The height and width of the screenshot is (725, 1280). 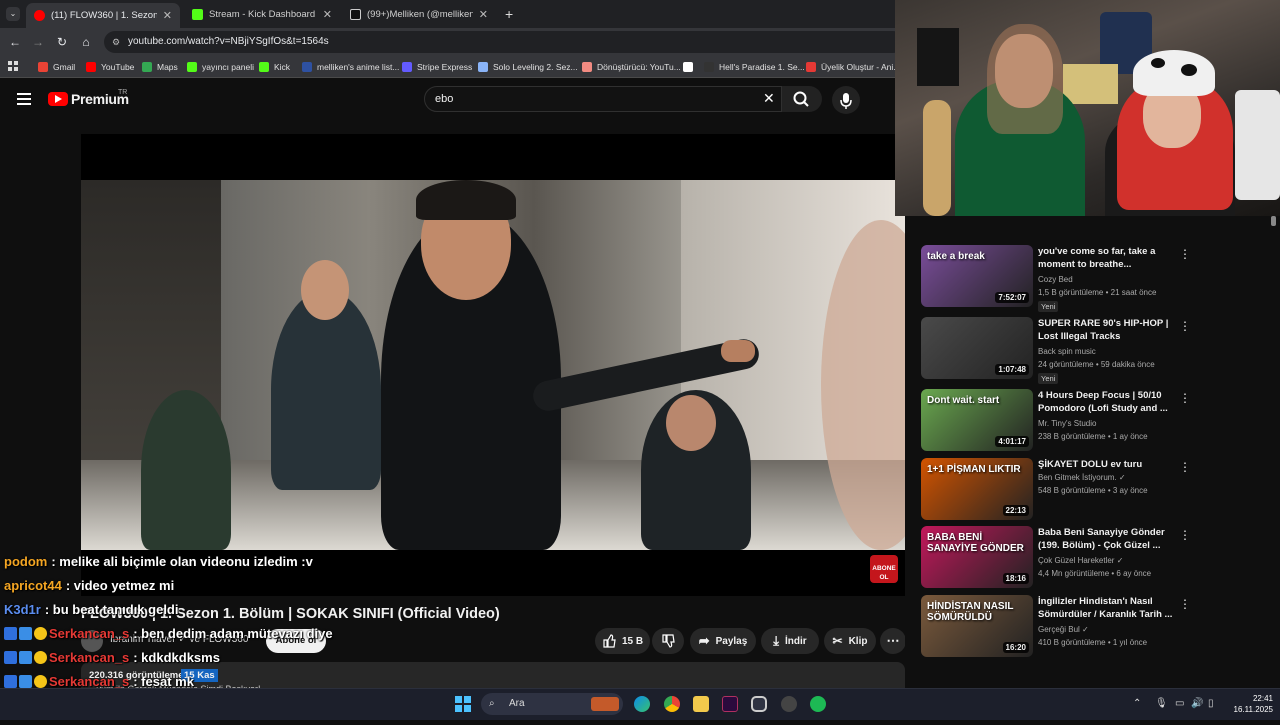 I want to click on thumbnail-text: HİNDİSTAN NASIL SÖMÜRÜLDÜ, so click(x=970, y=612).